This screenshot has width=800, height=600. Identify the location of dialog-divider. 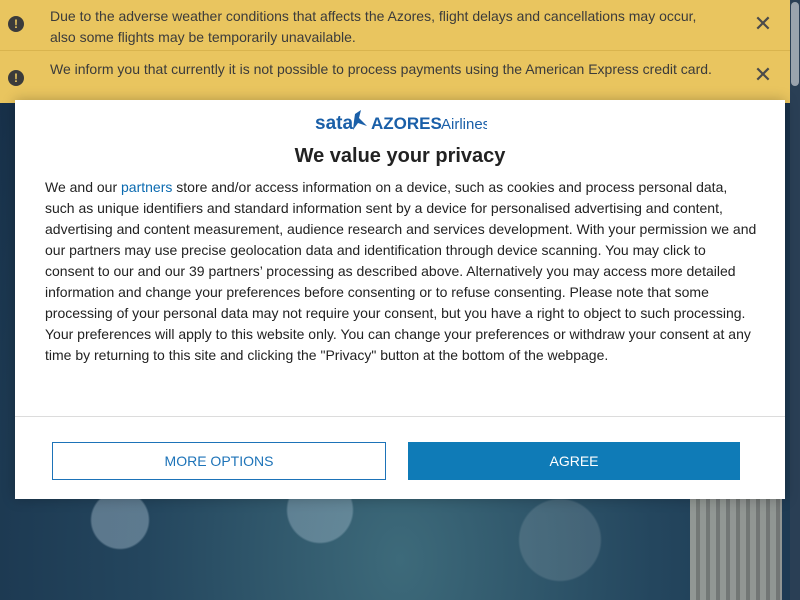
(400, 416).